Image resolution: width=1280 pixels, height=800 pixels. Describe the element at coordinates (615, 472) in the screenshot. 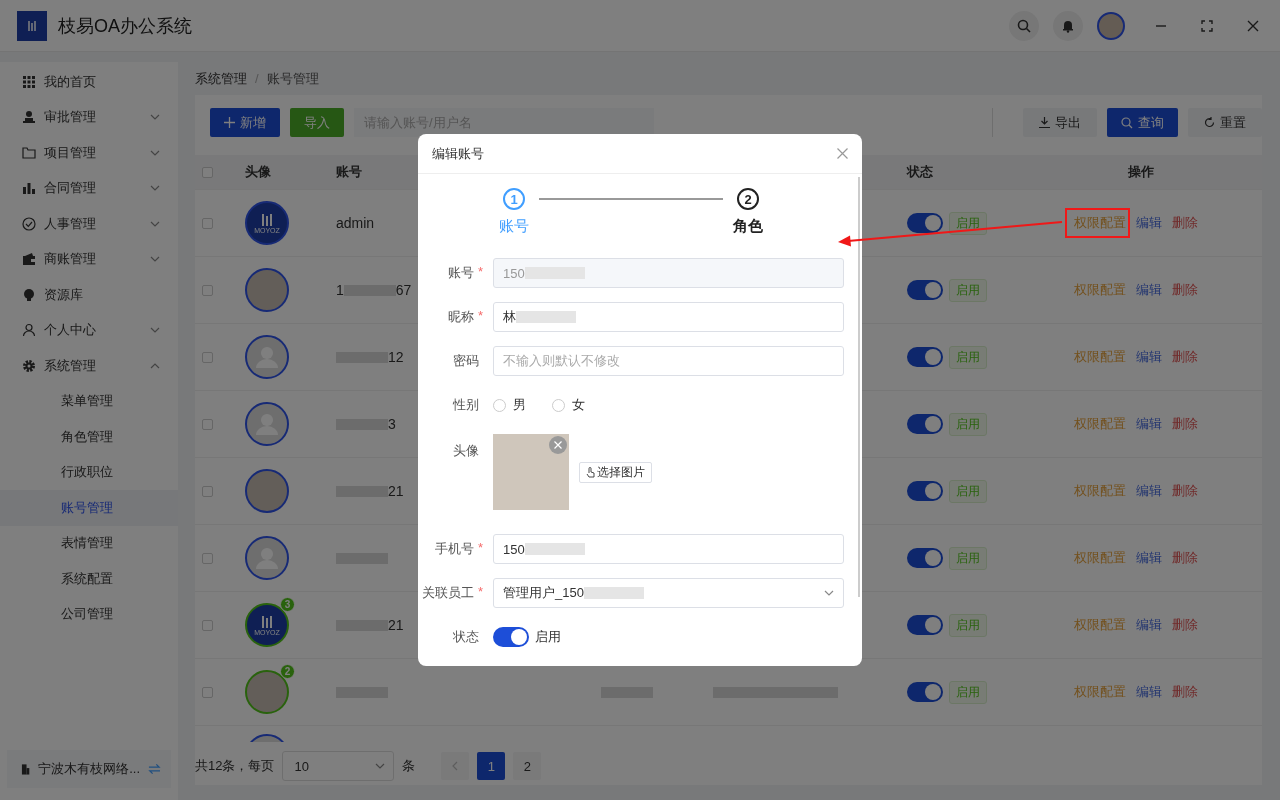

I see `choose-image-button: 选择图片` at that location.